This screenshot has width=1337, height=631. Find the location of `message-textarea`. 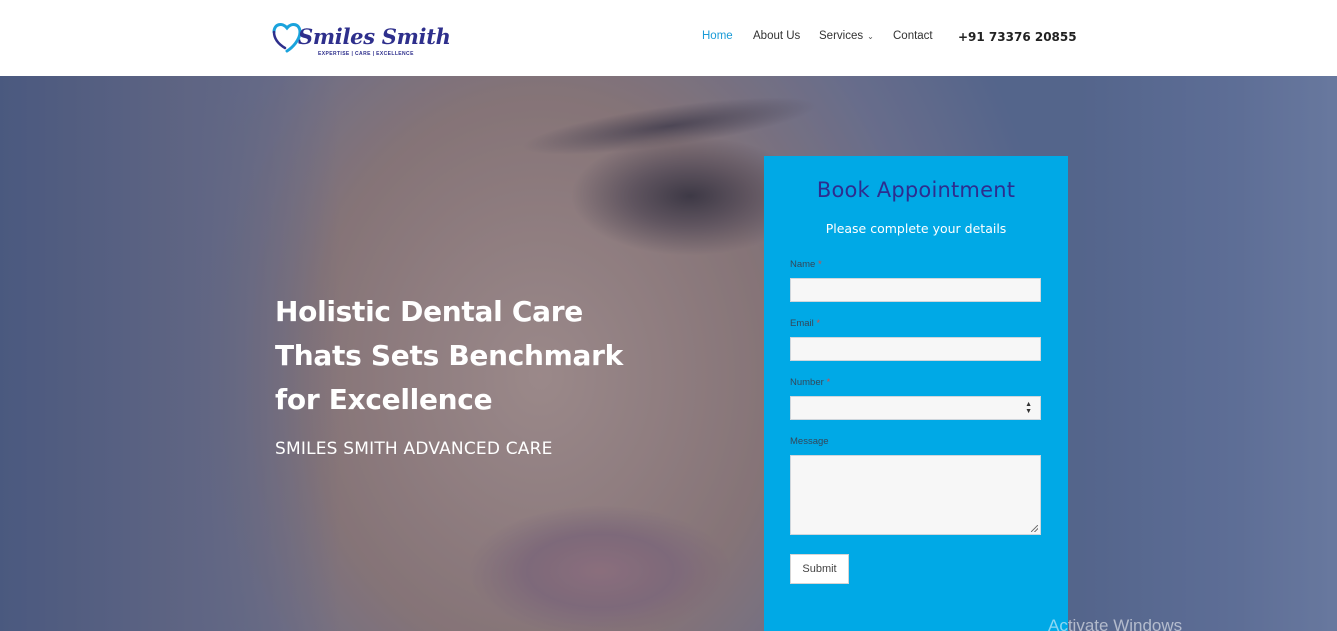

message-textarea is located at coordinates (915, 495).